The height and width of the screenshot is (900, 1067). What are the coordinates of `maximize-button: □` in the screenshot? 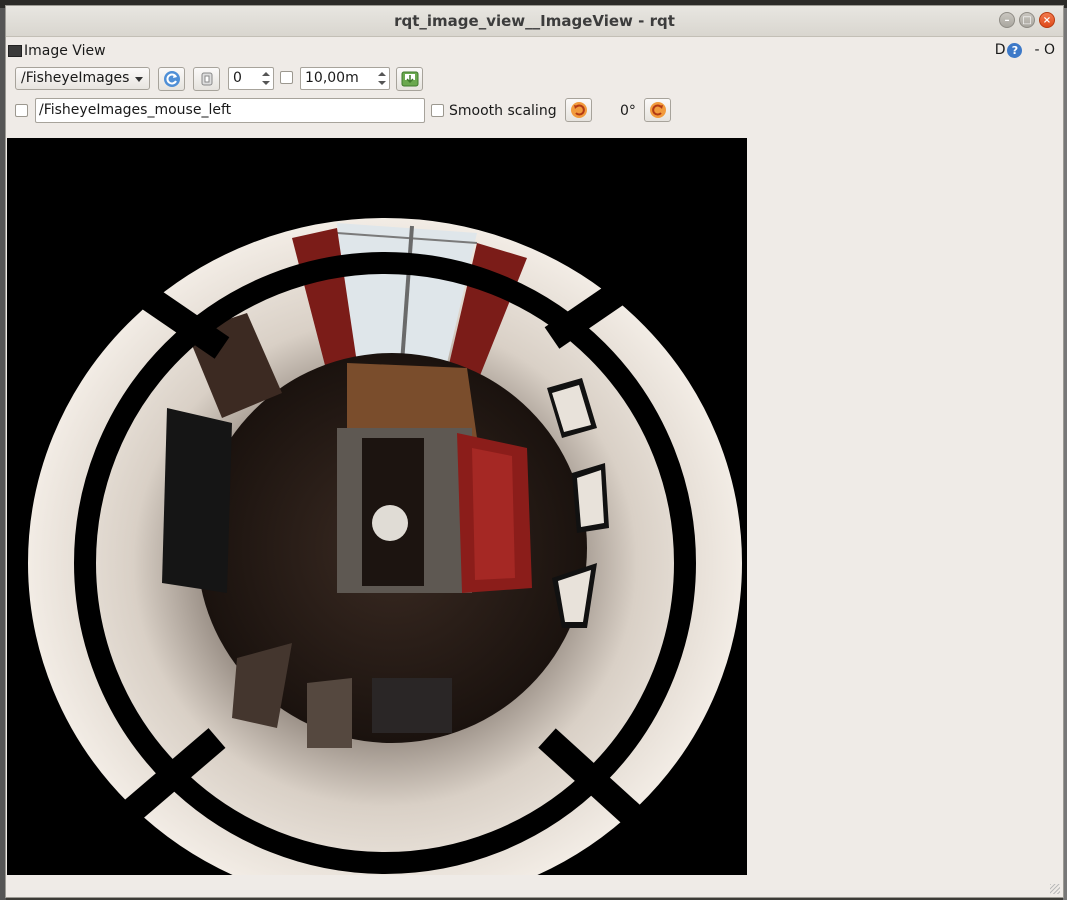 It's located at (1027, 20).